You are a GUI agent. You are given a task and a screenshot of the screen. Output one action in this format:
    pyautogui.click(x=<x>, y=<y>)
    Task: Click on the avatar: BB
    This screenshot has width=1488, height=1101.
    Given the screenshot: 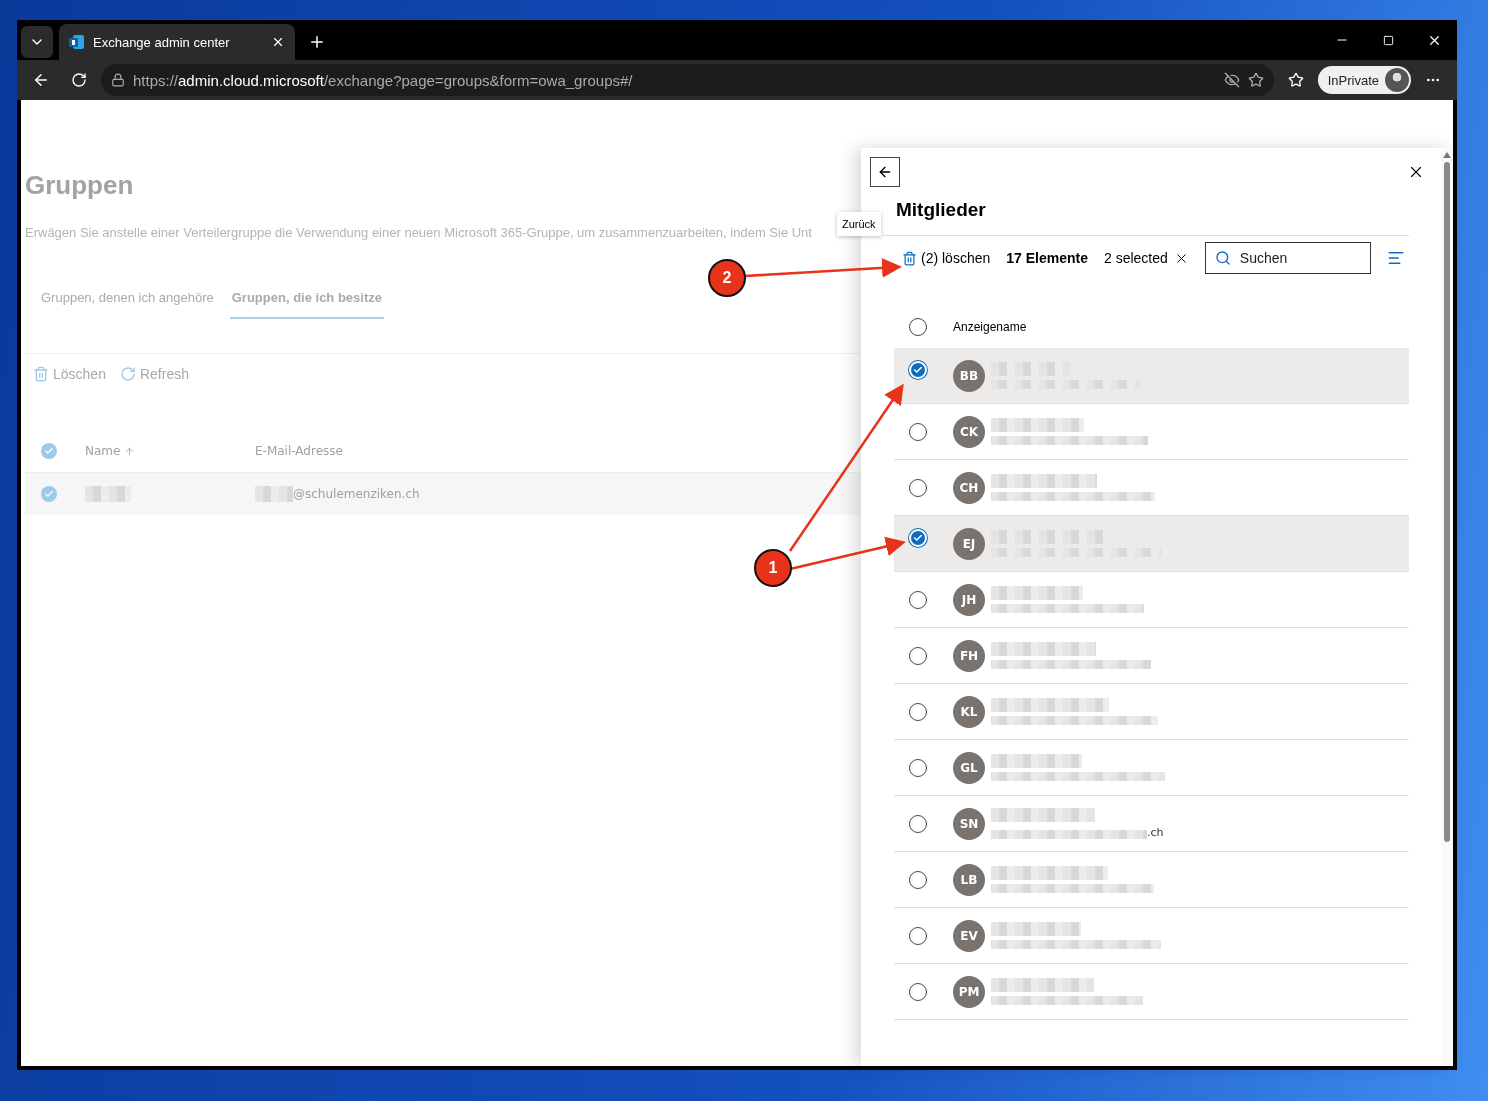 What is the action you would take?
    pyautogui.click(x=969, y=375)
    